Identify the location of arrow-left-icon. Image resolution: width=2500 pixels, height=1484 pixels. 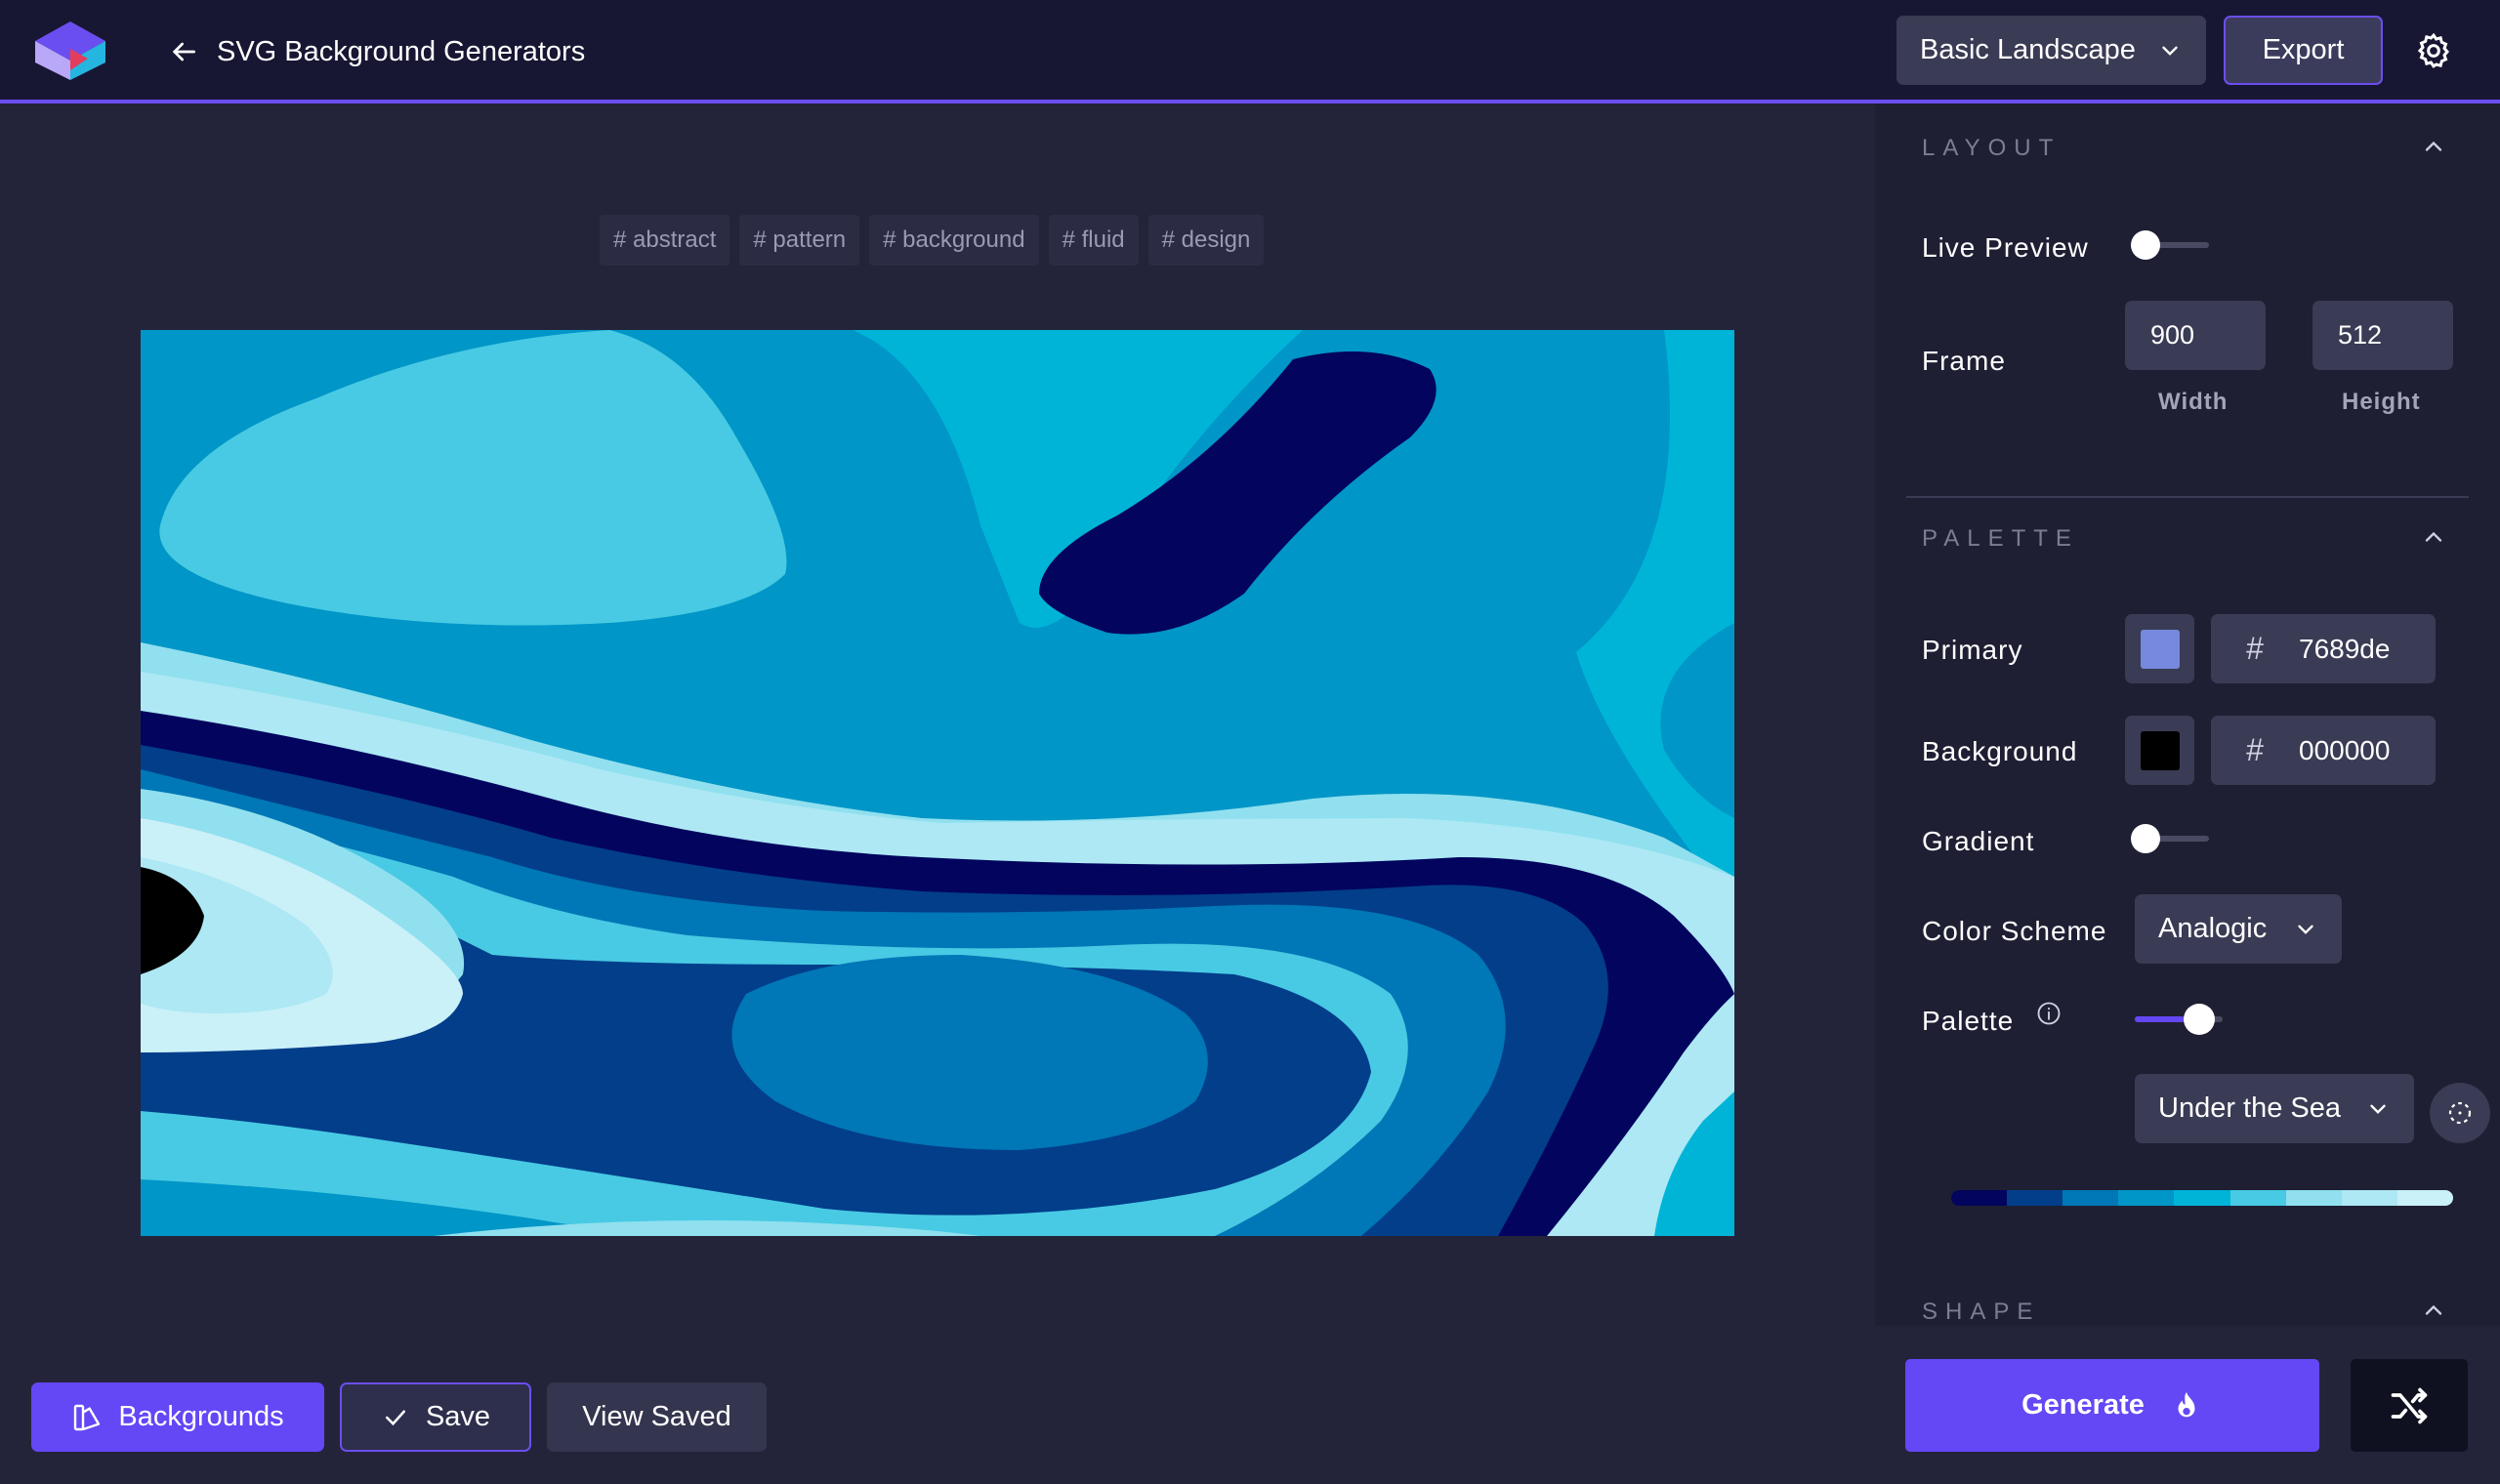
(183, 52).